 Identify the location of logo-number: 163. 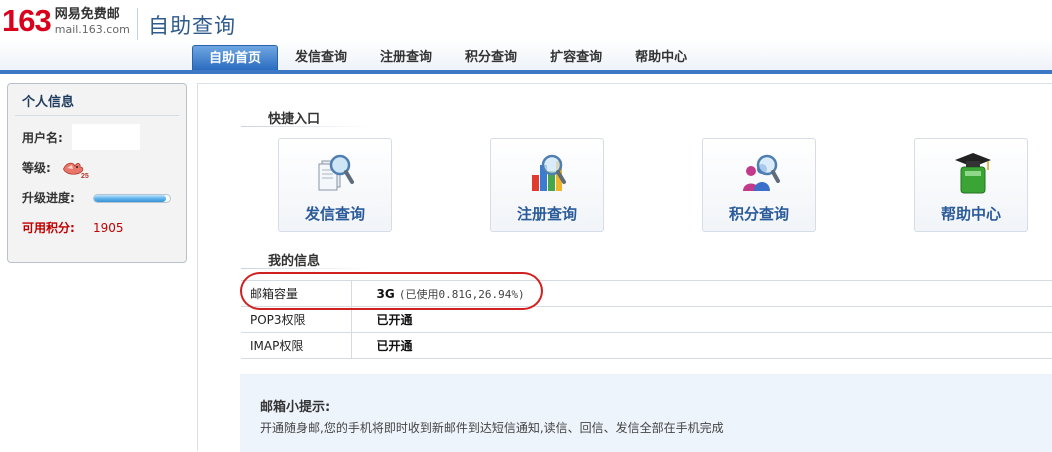
(27, 20).